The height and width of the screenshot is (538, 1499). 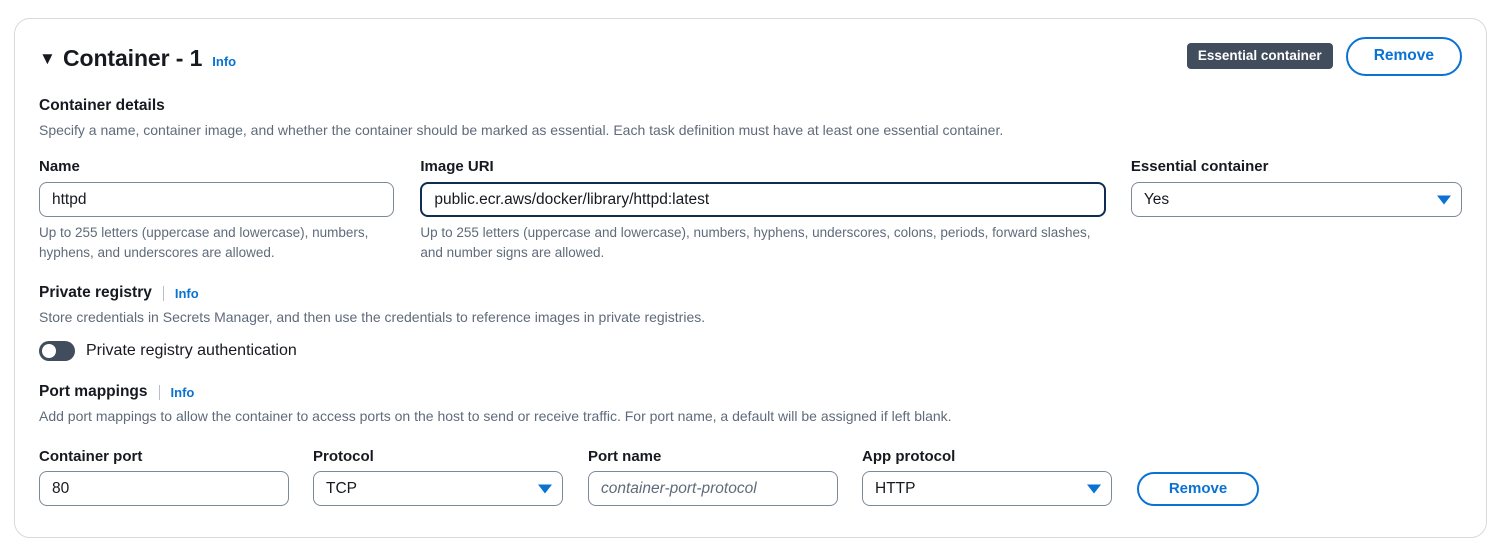 I want to click on private-registry-title: Private registry, so click(x=95, y=293).